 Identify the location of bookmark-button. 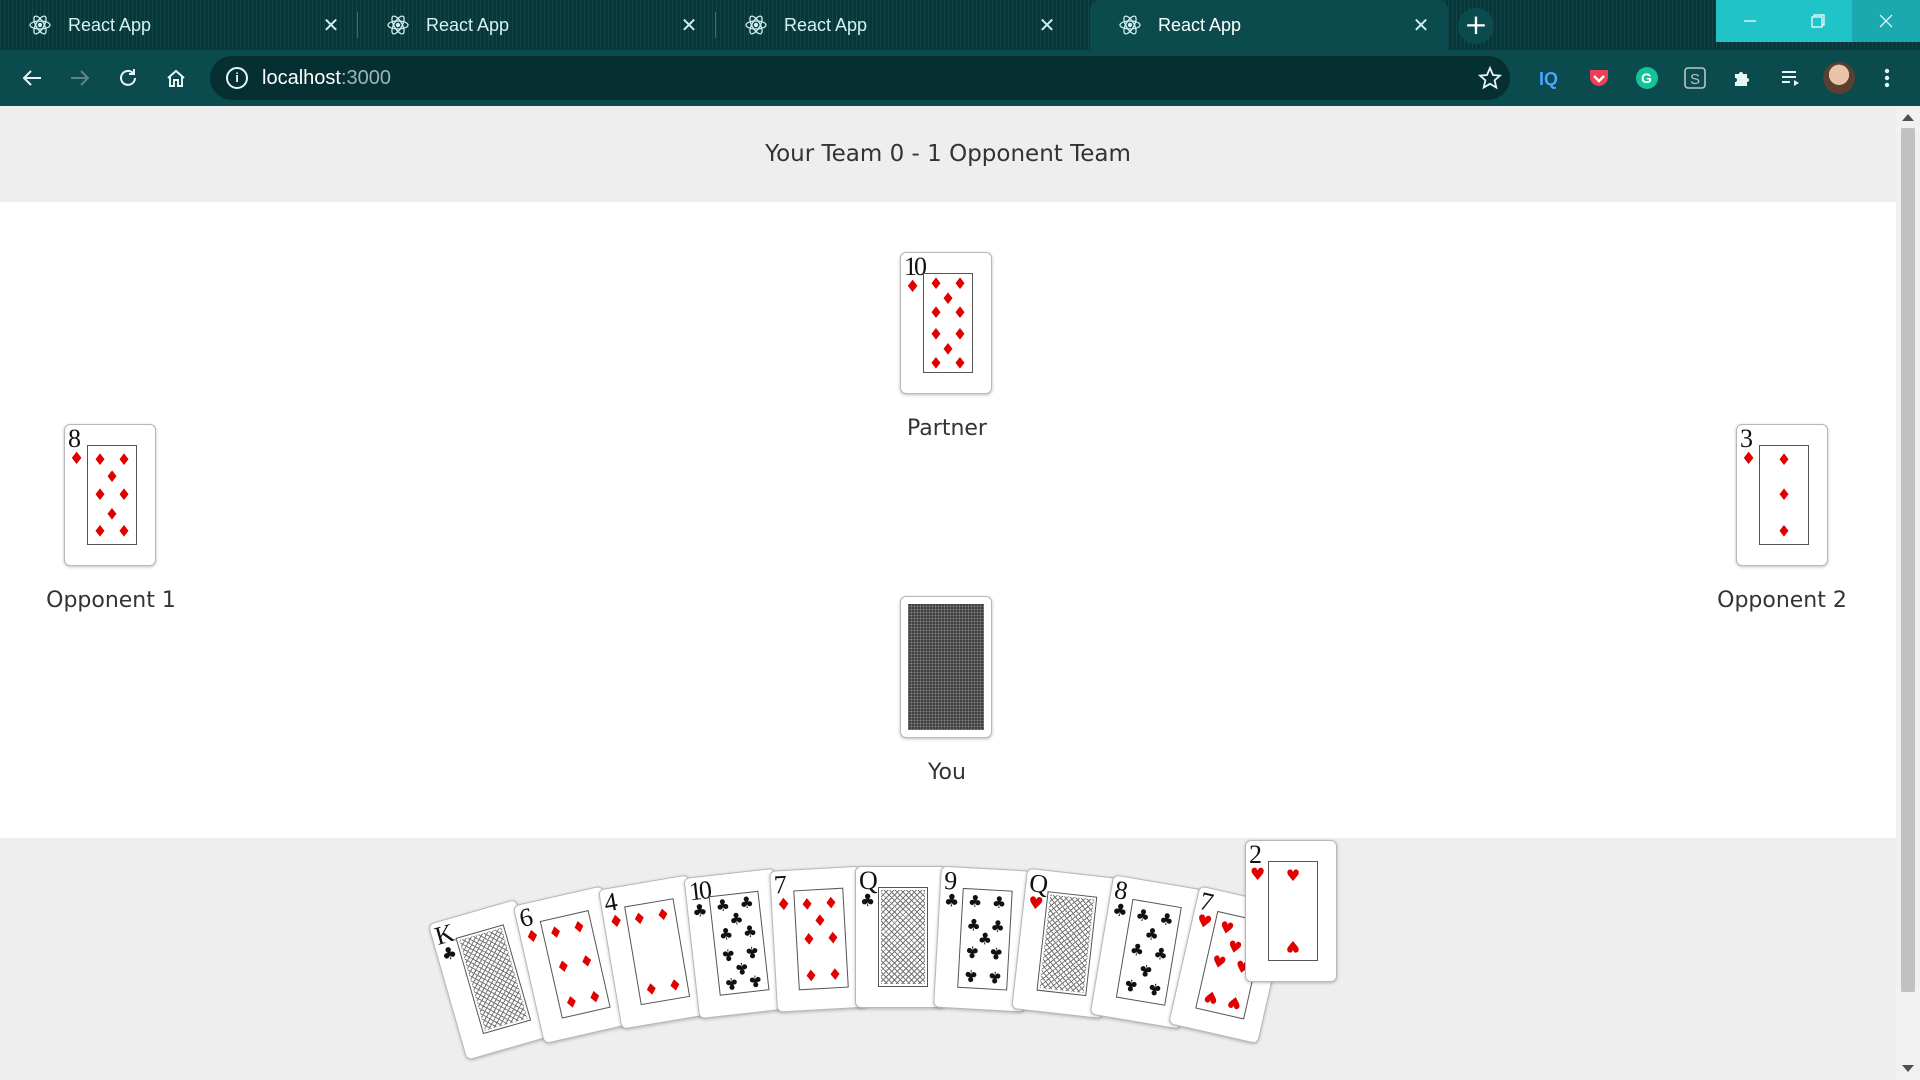
(1490, 78).